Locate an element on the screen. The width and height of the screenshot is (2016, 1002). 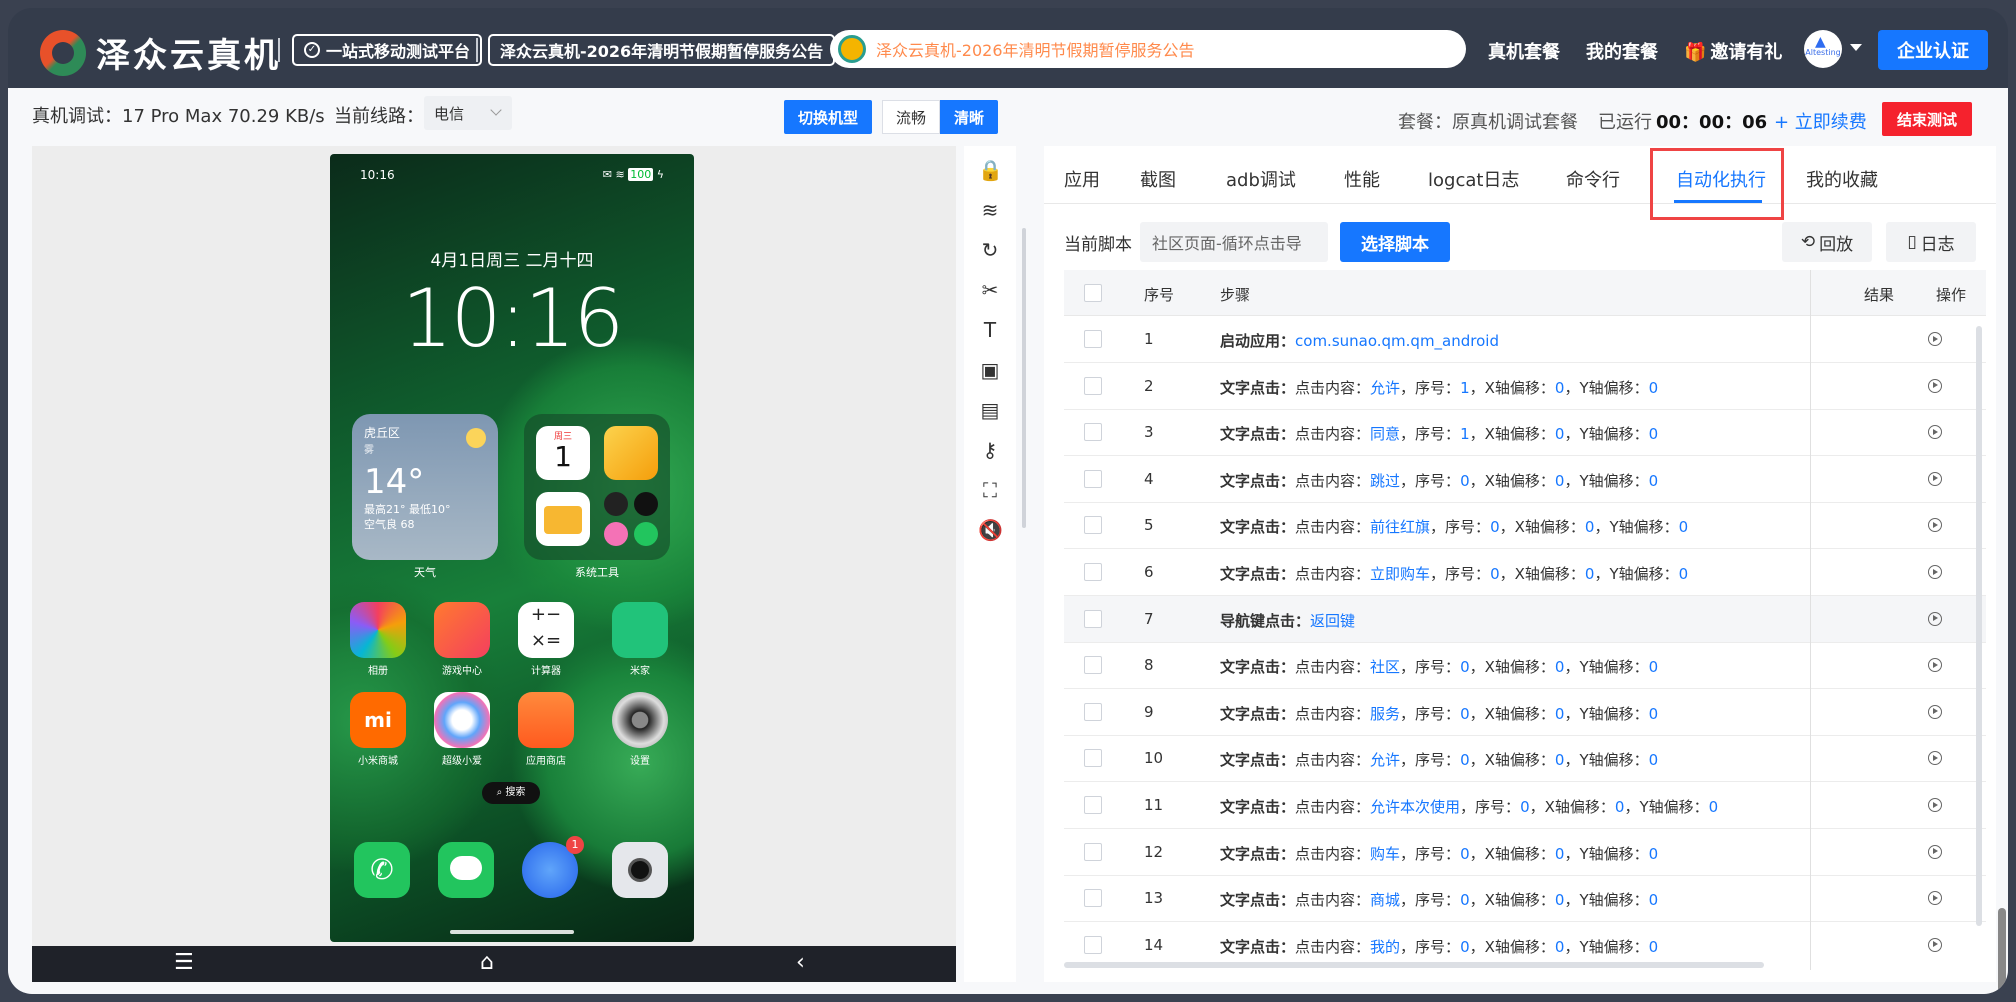
game-center-app-icon is located at coordinates (462, 630).